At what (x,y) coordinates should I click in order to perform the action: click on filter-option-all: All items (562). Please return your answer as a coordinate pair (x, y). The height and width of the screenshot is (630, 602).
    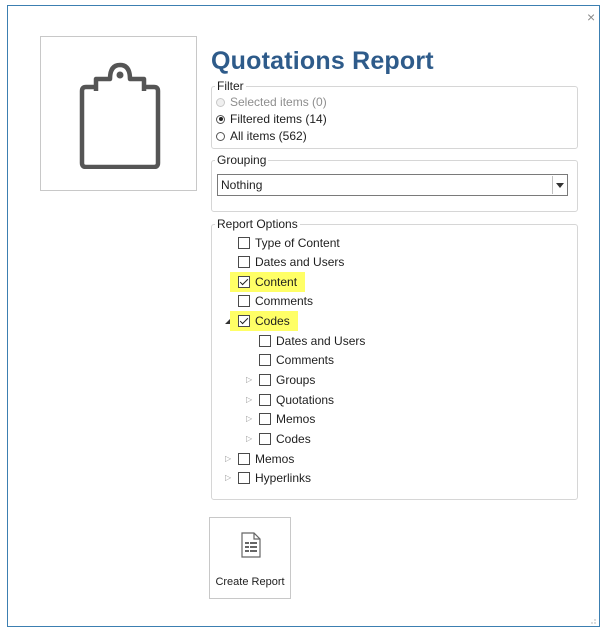
    Looking at the image, I should click on (261, 136).